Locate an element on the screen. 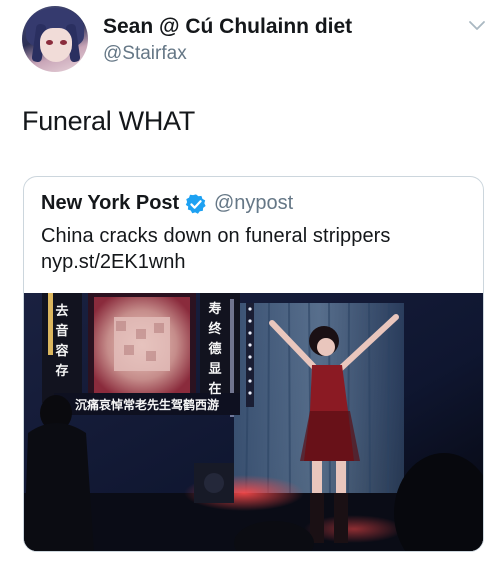  banner-right-char: 在 is located at coordinates (214, 389).